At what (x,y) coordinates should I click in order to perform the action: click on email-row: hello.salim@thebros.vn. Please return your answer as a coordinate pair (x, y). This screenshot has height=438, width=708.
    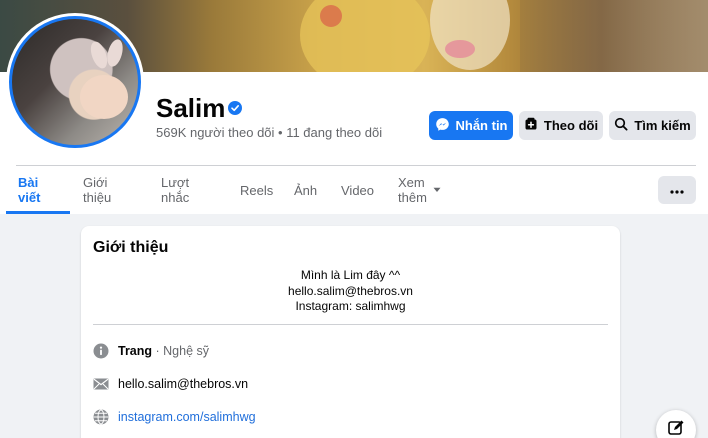
    Looking at the image, I should click on (170, 384).